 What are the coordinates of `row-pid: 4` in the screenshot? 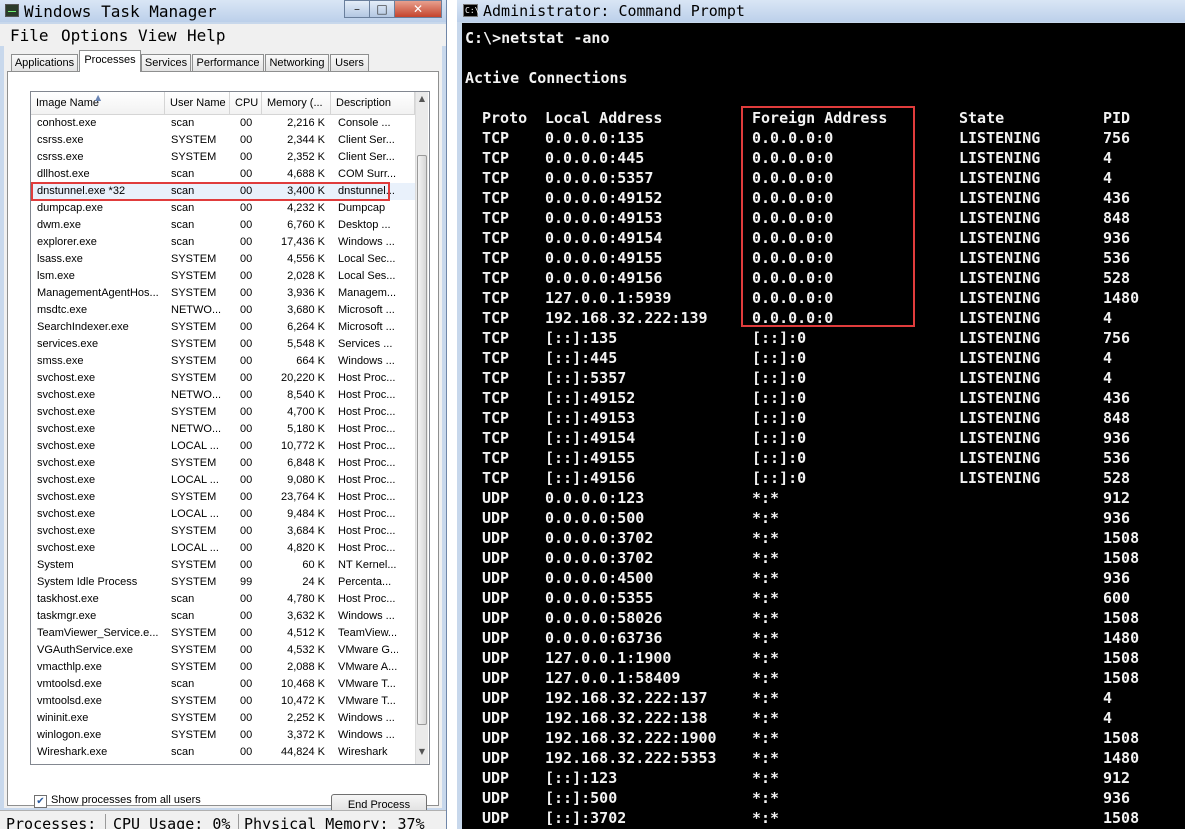 It's located at (1108, 358).